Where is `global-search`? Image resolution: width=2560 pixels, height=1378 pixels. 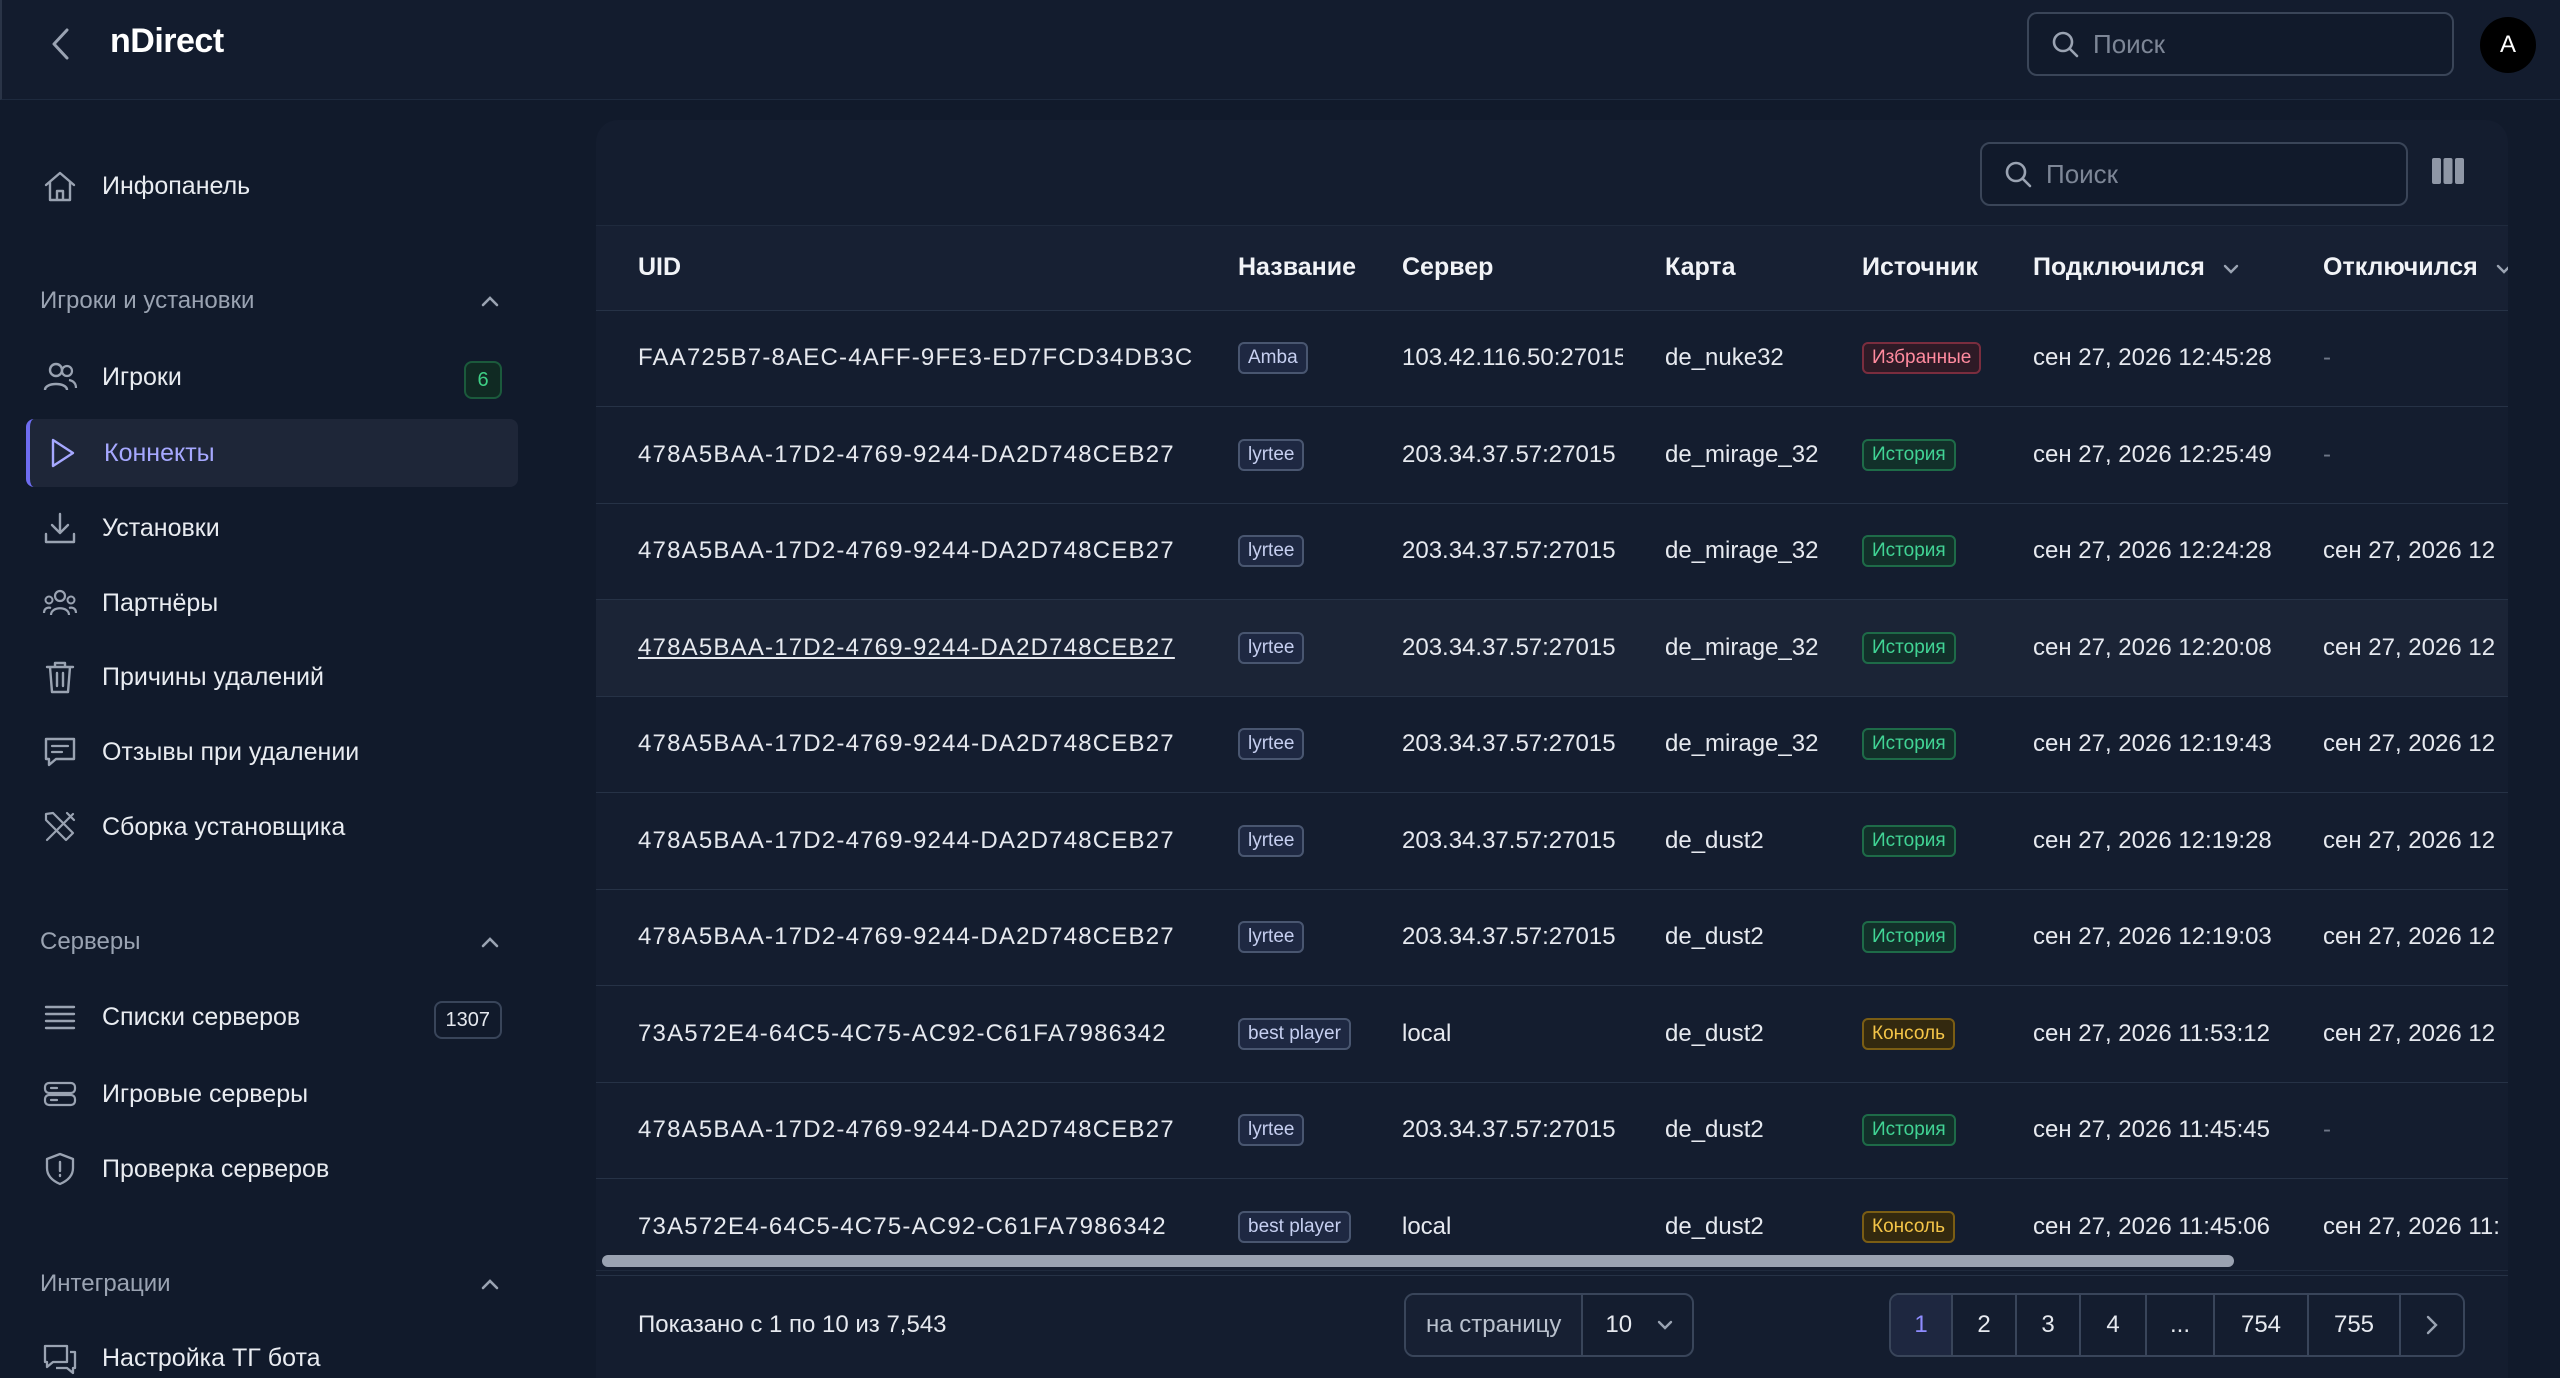
global-search is located at coordinates (2240, 44).